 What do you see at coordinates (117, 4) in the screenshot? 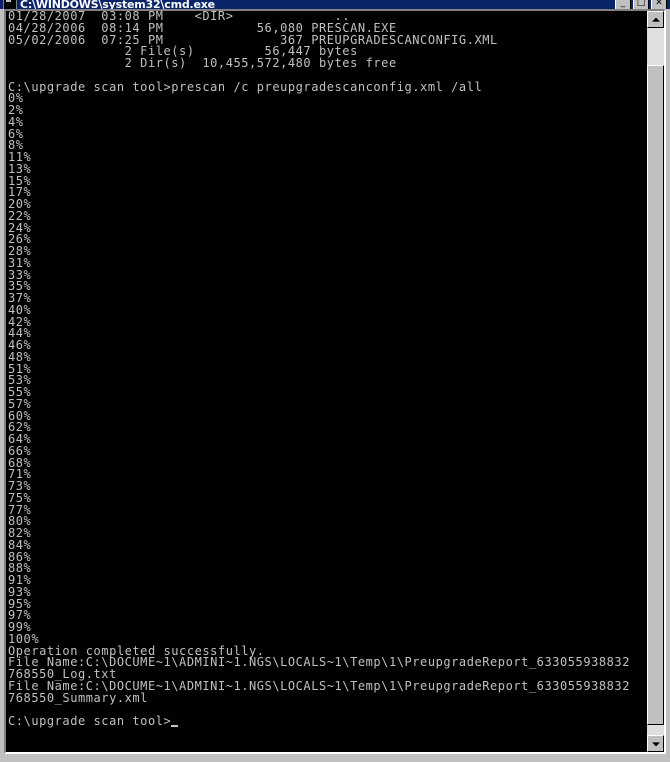
I see `window-title: C:\WINDOWS\system32\cmd.exe` at bounding box center [117, 4].